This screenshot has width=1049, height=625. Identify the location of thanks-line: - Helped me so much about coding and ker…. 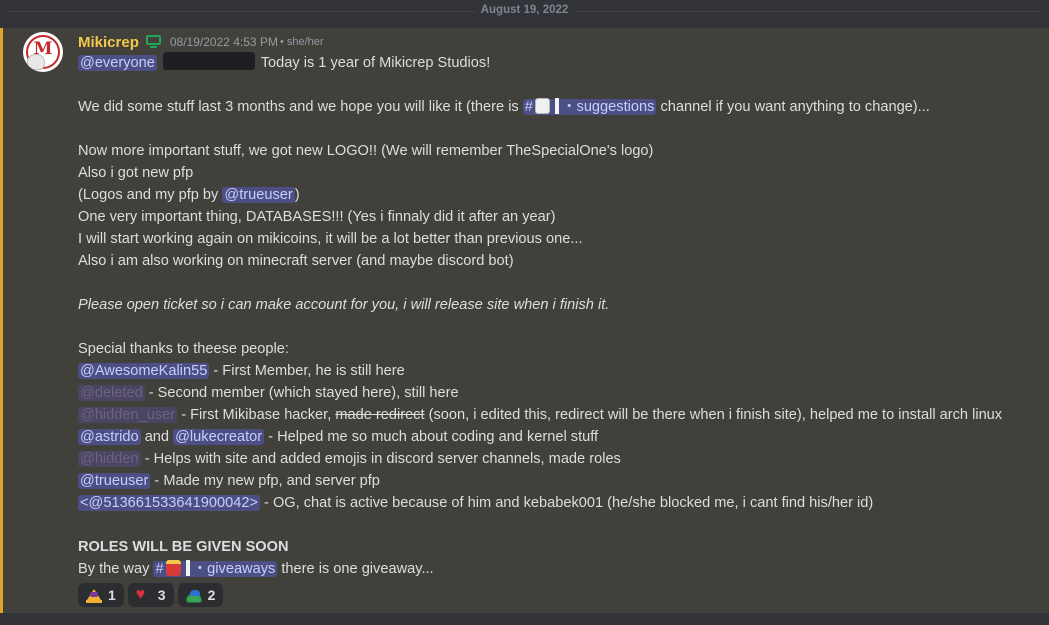
(433, 437).